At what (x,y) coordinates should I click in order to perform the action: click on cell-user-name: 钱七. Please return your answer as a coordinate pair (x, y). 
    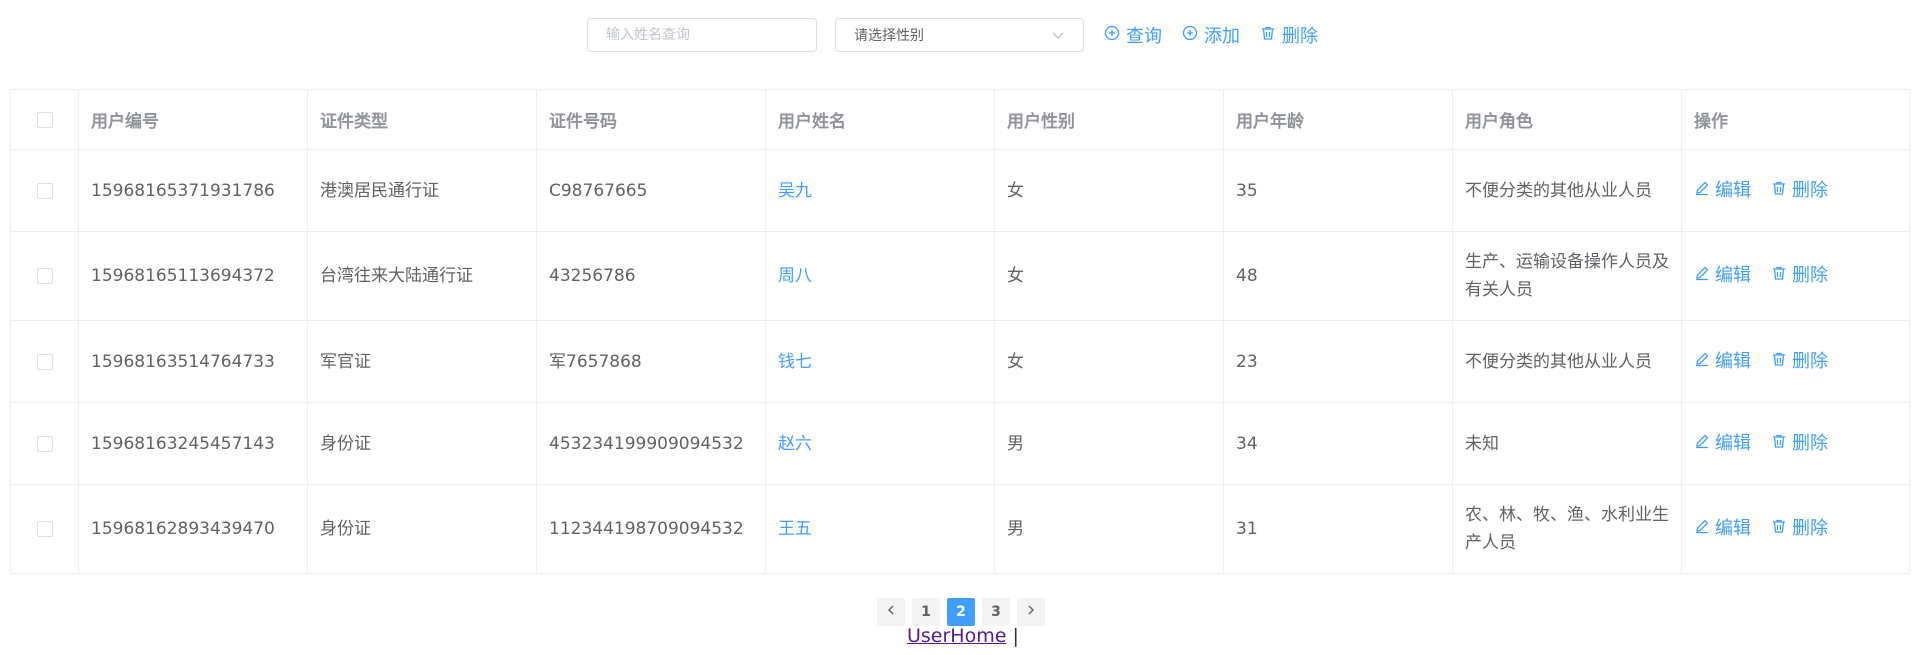
    Looking at the image, I should click on (880, 361).